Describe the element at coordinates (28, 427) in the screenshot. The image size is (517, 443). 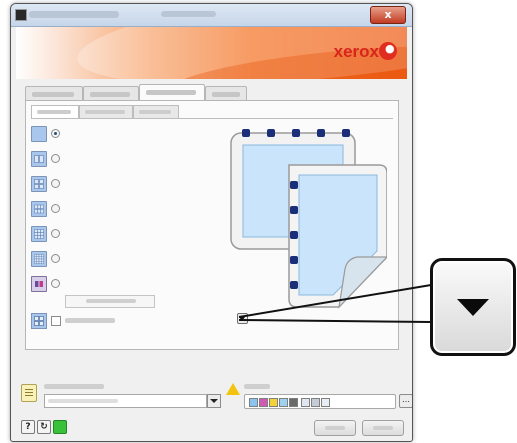
I see `help-button: ?` at that location.